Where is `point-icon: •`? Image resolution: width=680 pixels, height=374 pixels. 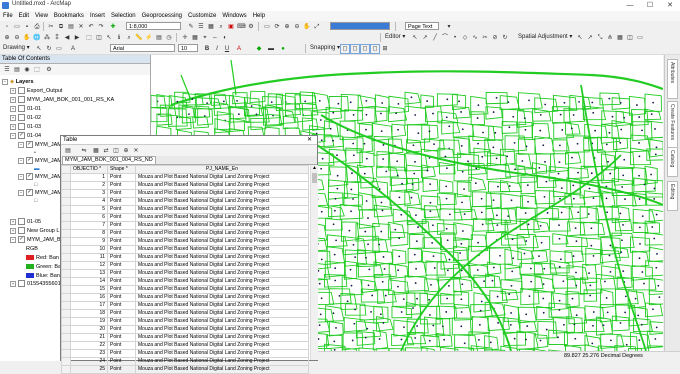
point-icon: • is located at coordinates (455, 38).